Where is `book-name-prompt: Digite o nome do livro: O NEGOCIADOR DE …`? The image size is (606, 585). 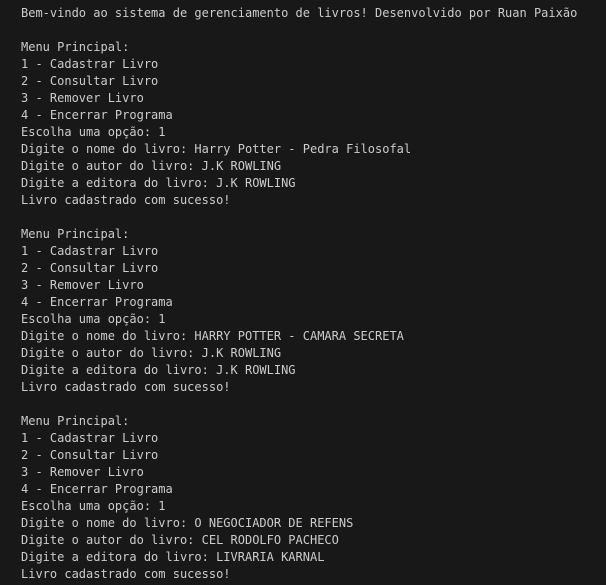 book-name-prompt: Digite o nome do livro: O NEGOCIADOR DE … is located at coordinates (187, 523).